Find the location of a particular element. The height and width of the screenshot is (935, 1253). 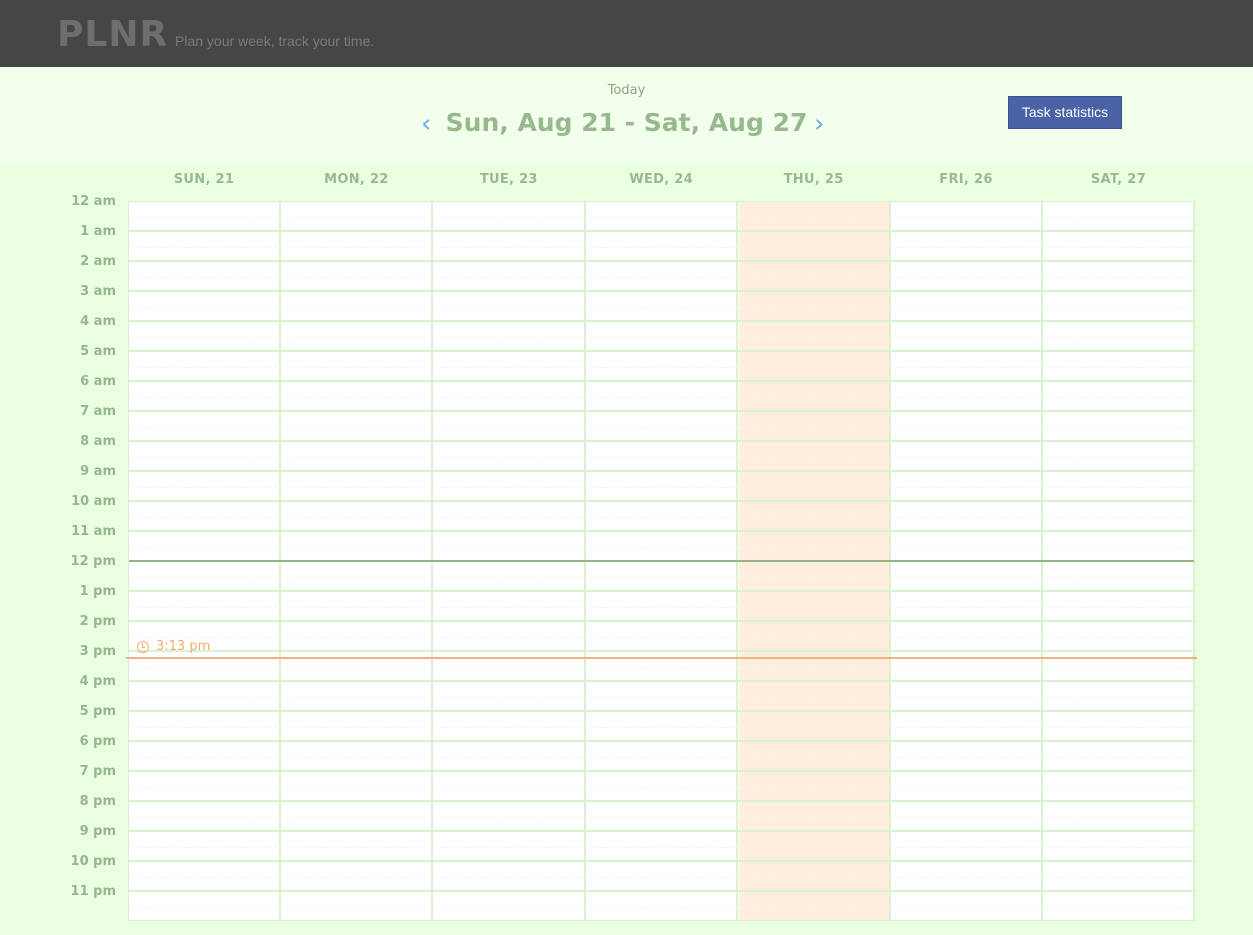

top-bar: PLNR Plan your week, track your time. is located at coordinates (626, 33).